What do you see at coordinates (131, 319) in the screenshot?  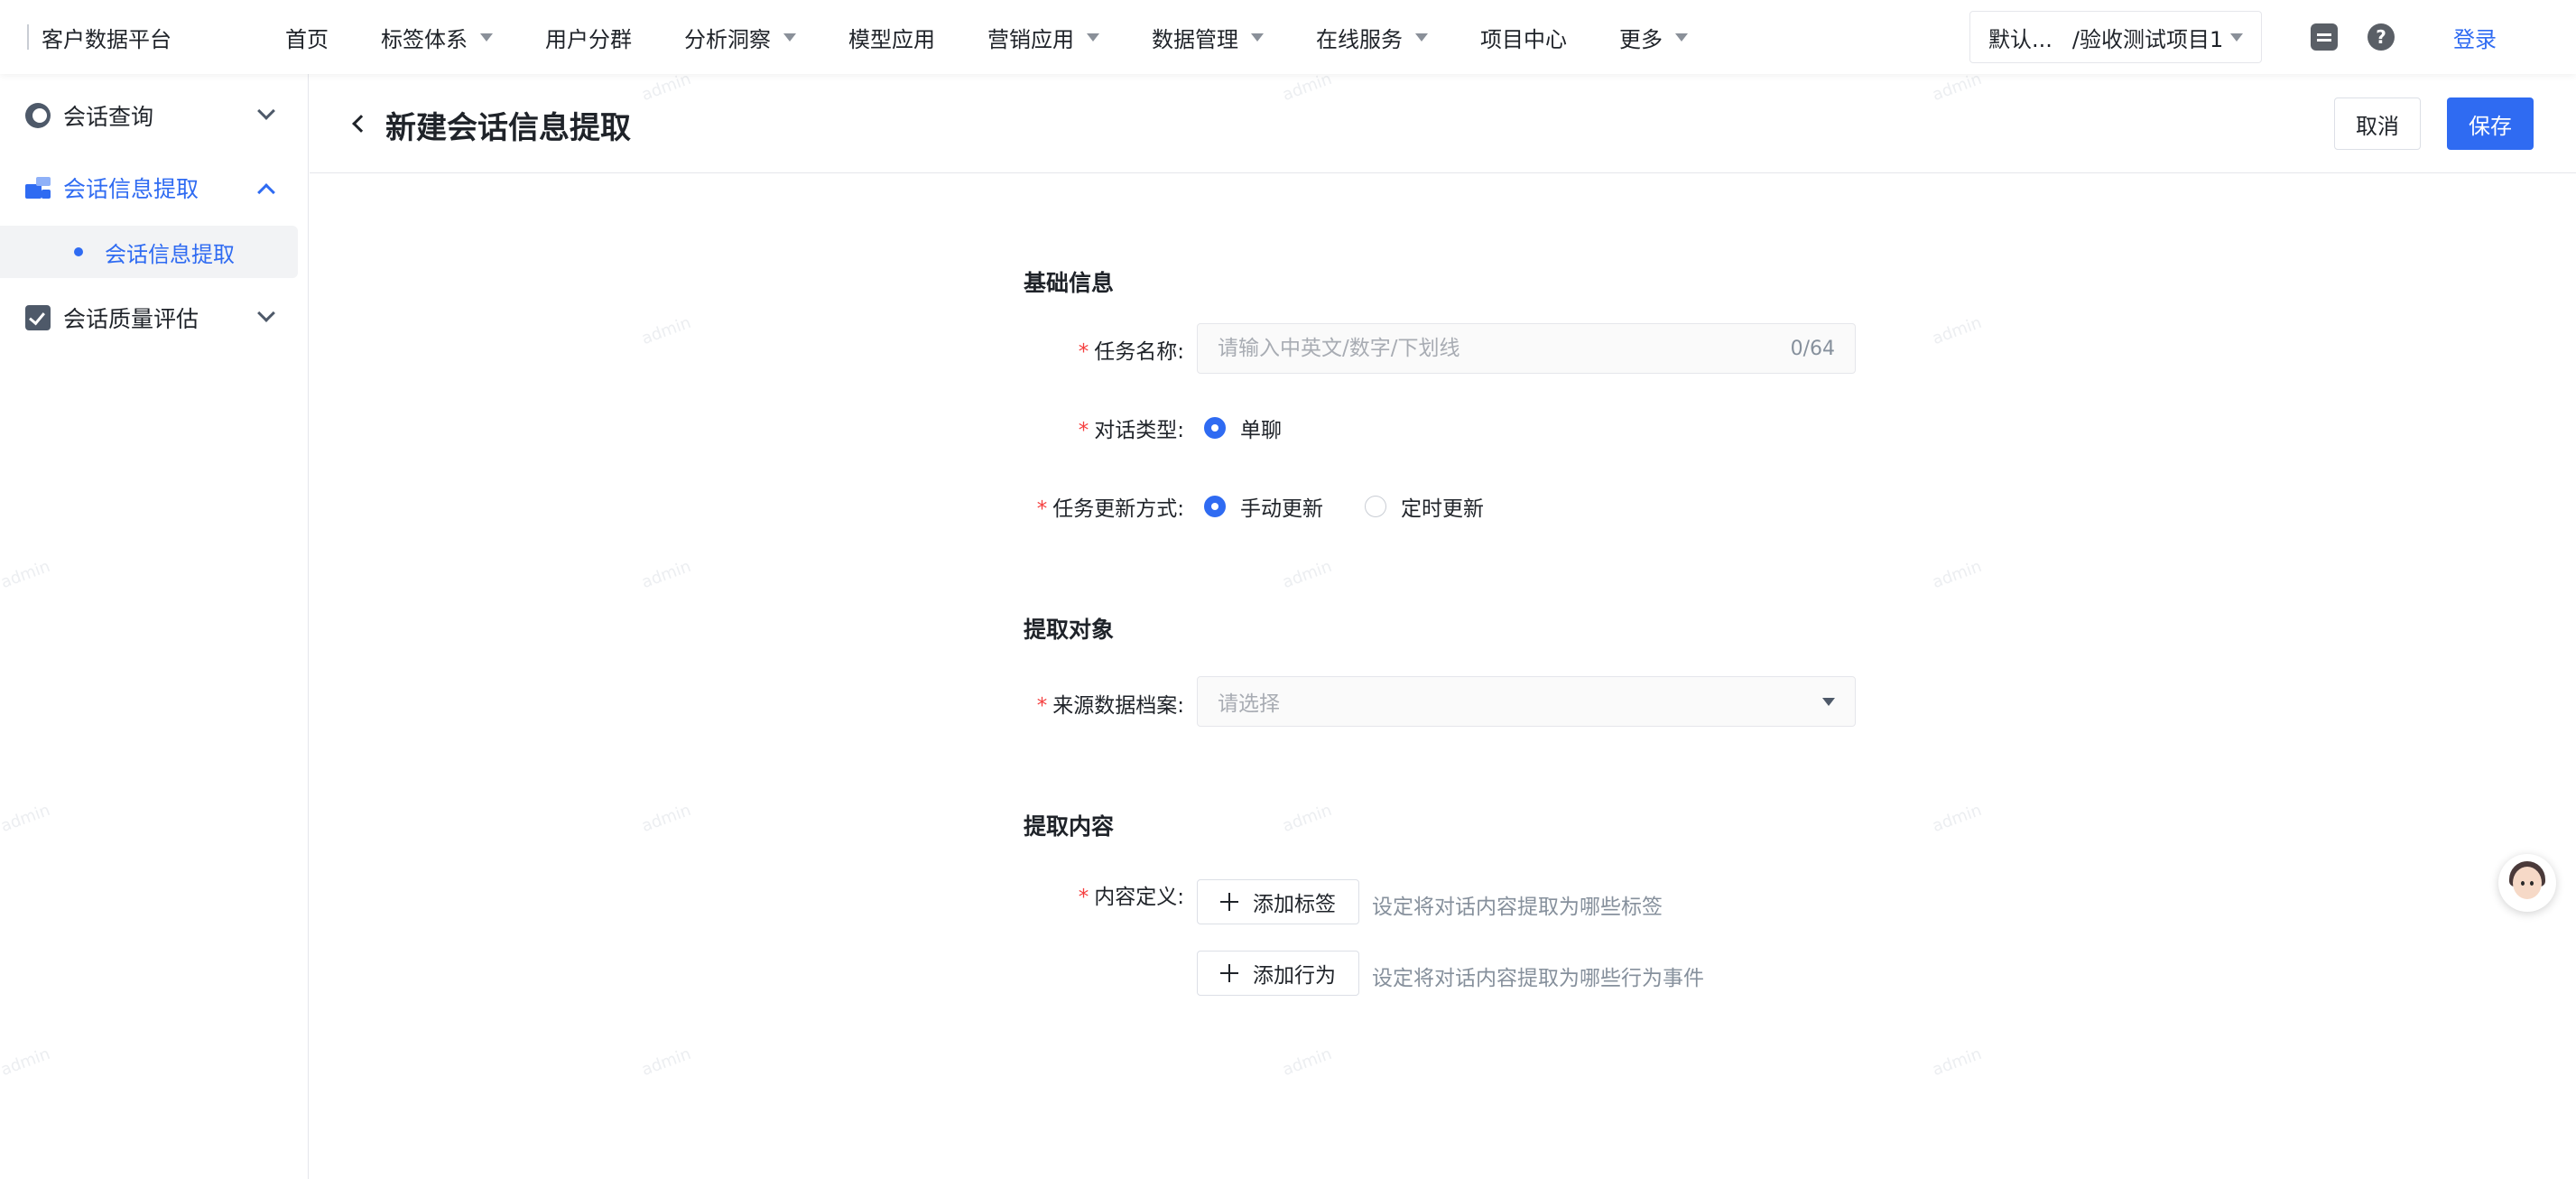 I see `sidebar-item-label: 会话质量评估` at bounding box center [131, 319].